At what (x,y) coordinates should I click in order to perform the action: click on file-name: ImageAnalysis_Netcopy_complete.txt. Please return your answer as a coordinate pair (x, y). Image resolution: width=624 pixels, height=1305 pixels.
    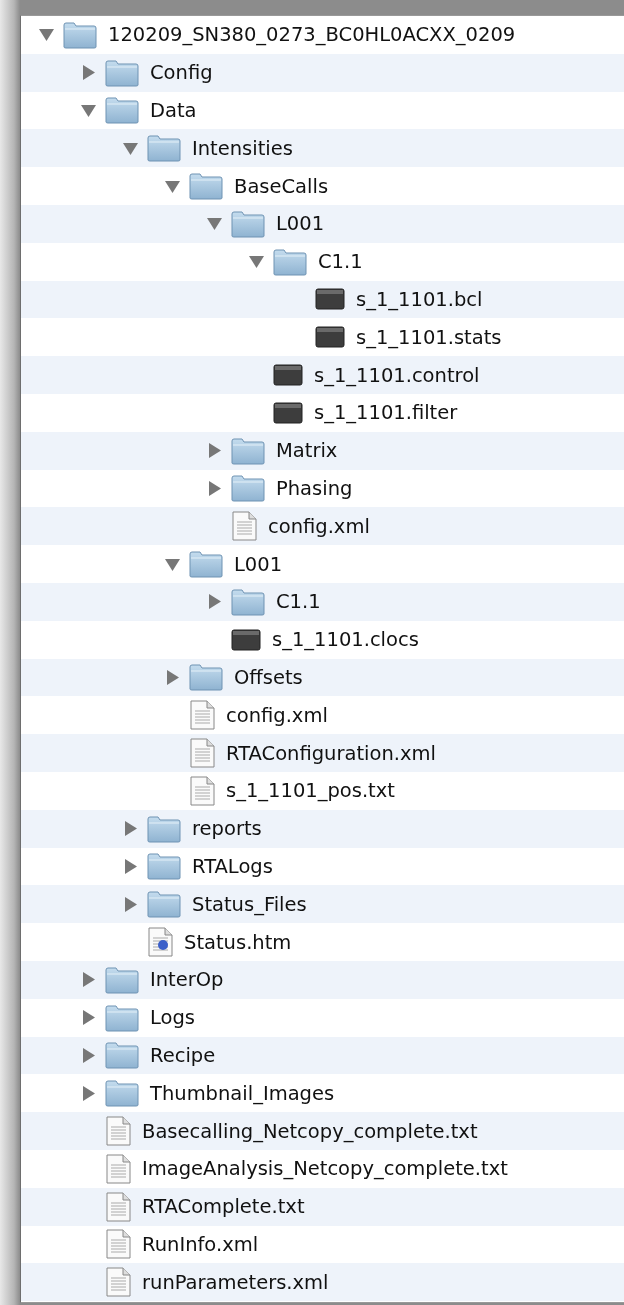
    Looking at the image, I should click on (325, 1169).